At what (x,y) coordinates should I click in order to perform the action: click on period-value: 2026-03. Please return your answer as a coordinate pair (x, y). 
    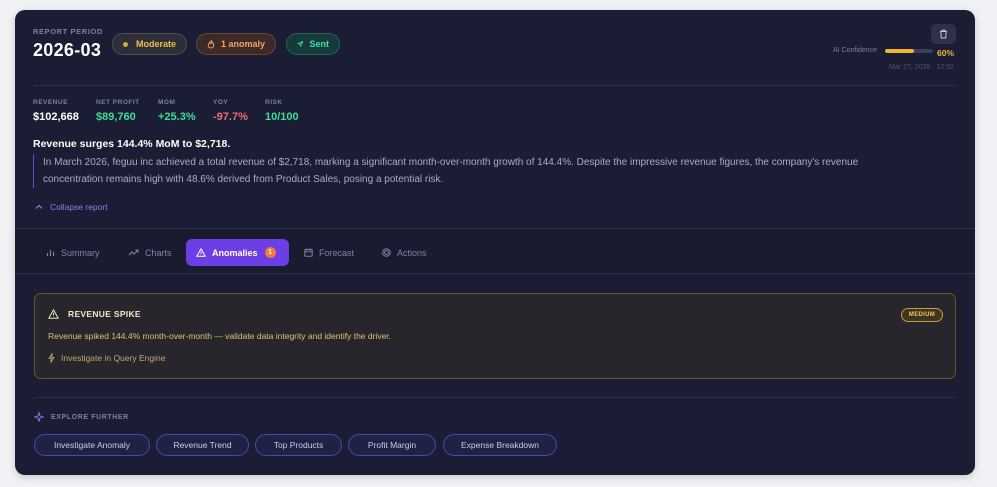
    Looking at the image, I should click on (67, 50).